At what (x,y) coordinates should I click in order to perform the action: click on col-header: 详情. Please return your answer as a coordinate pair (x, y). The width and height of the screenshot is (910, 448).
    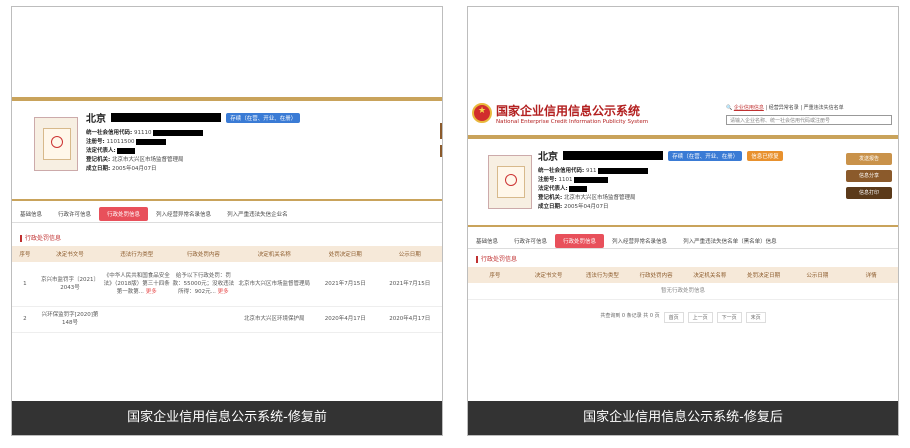
    Looking at the image, I should click on (871, 275).